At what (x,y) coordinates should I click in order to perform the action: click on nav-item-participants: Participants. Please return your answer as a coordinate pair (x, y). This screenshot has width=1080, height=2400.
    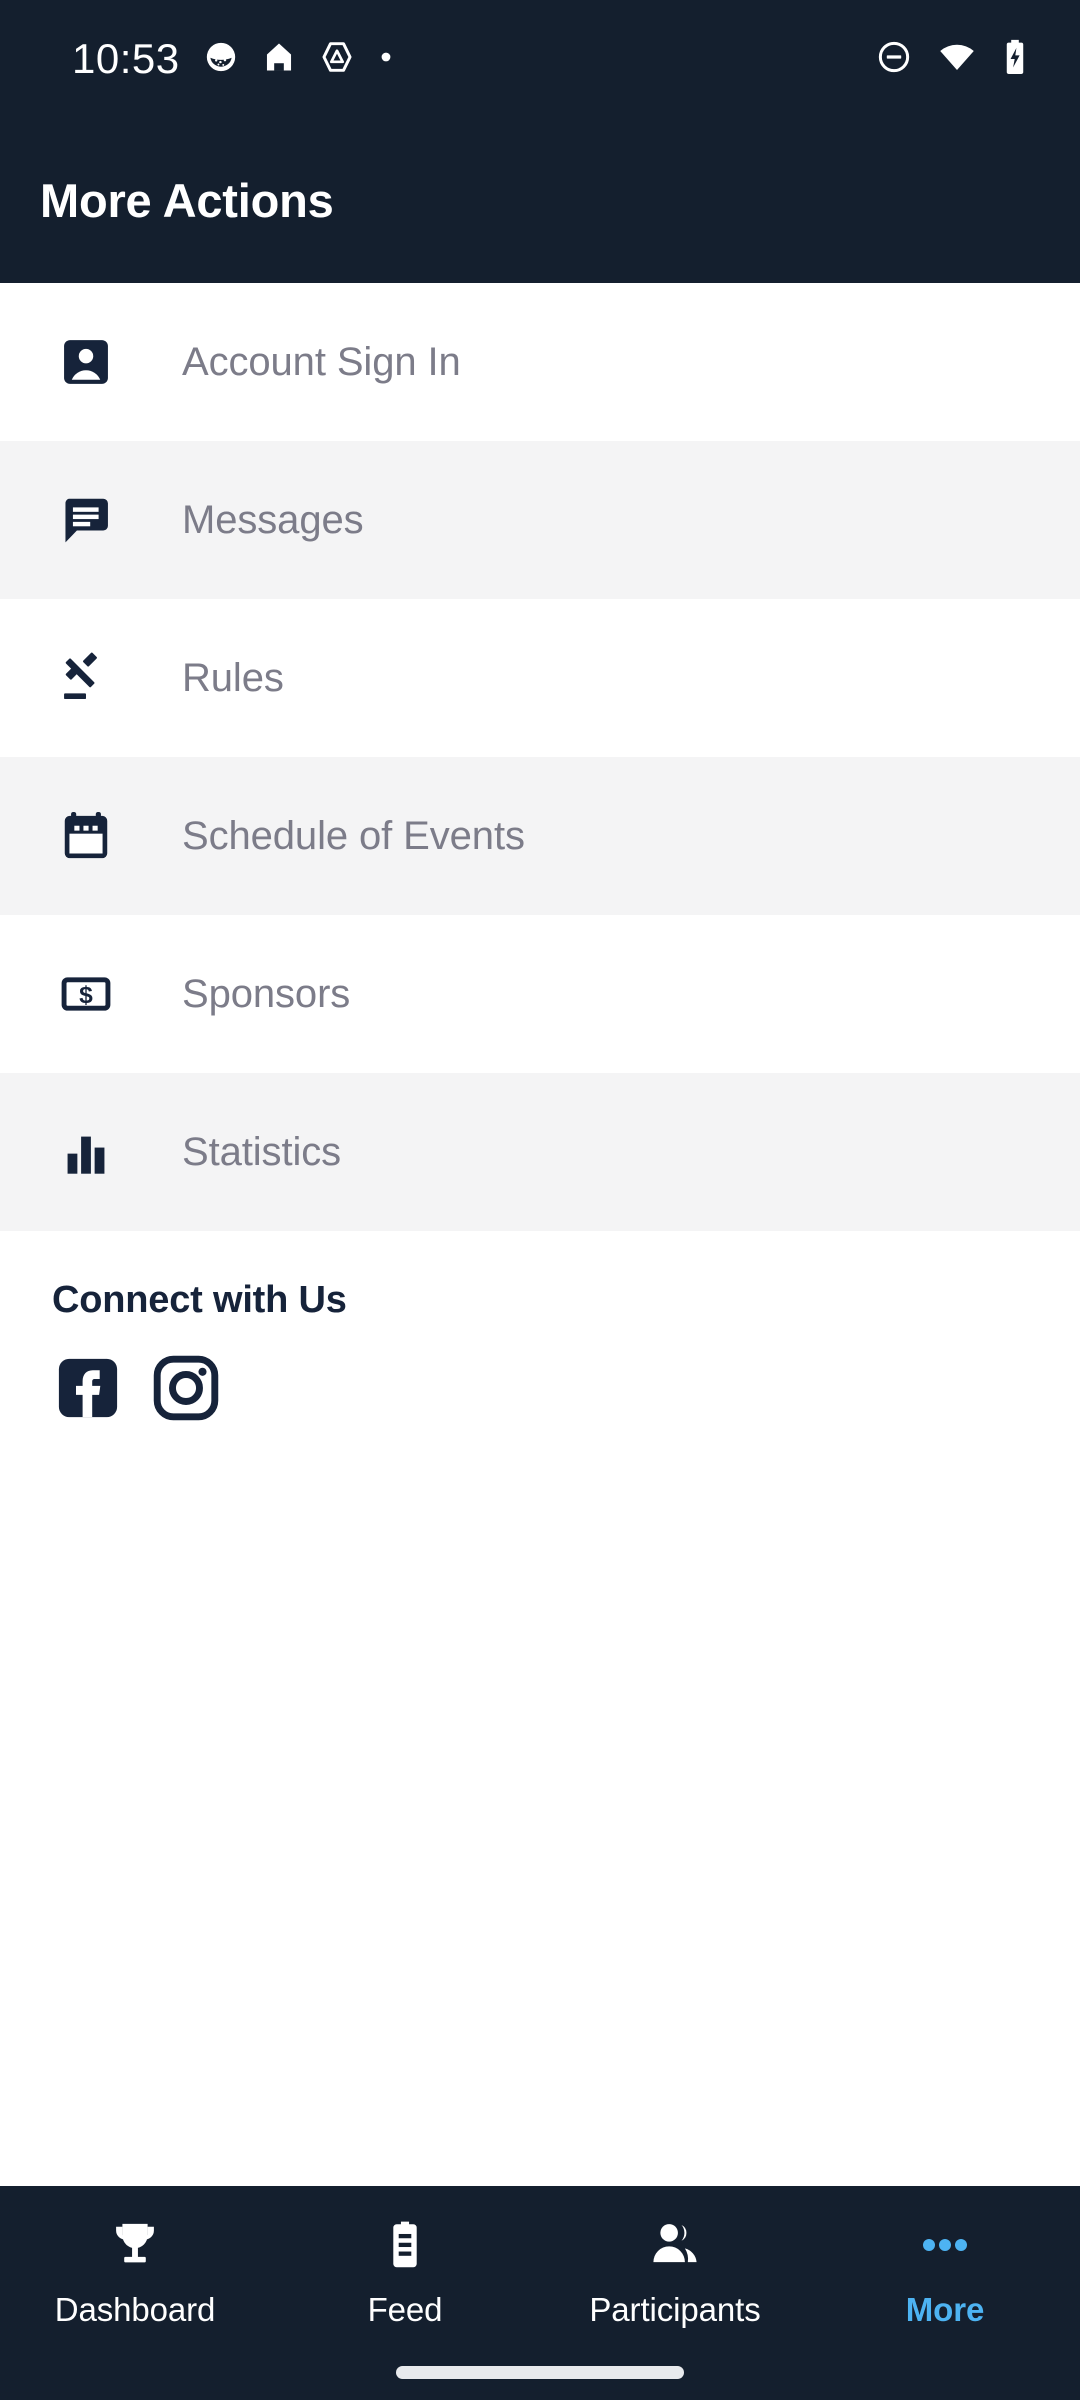
    Looking at the image, I should click on (675, 2270).